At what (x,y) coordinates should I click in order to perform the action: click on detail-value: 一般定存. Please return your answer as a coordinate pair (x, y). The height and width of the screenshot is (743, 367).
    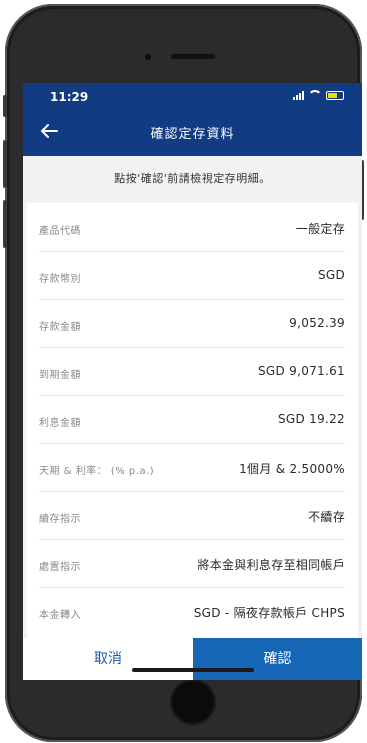
    Looking at the image, I should click on (320, 229).